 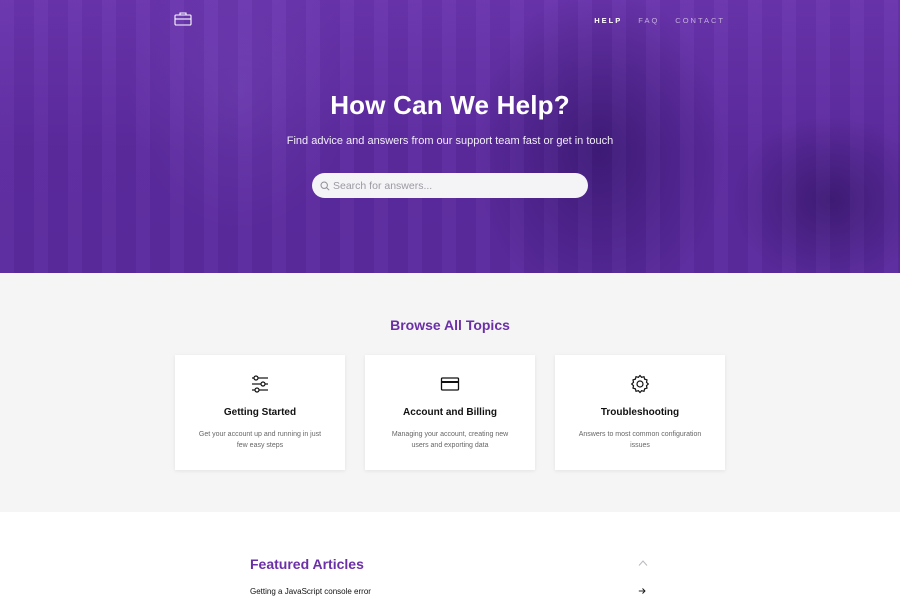 I want to click on topic-card-title: Troubleshooting, so click(x=640, y=412).